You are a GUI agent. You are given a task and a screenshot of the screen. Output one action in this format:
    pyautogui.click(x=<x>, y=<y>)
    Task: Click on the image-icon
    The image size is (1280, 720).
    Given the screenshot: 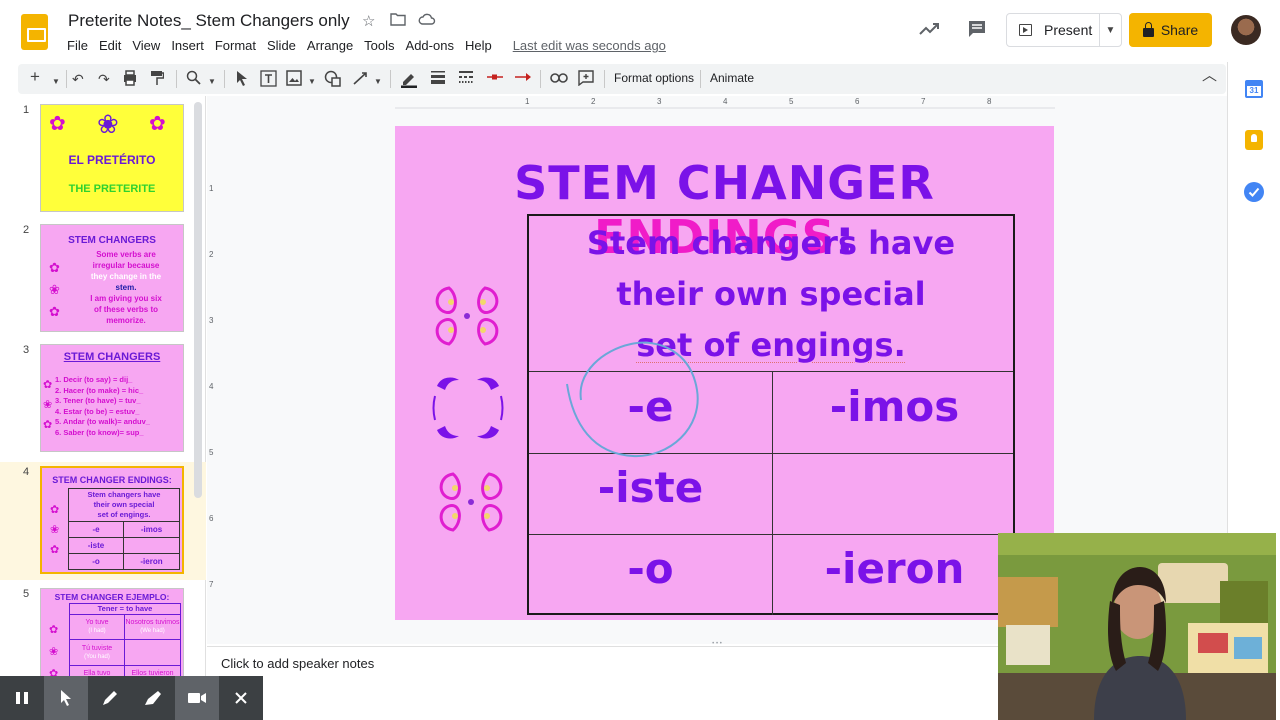 What is the action you would take?
    pyautogui.click(x=294, y=80)
    